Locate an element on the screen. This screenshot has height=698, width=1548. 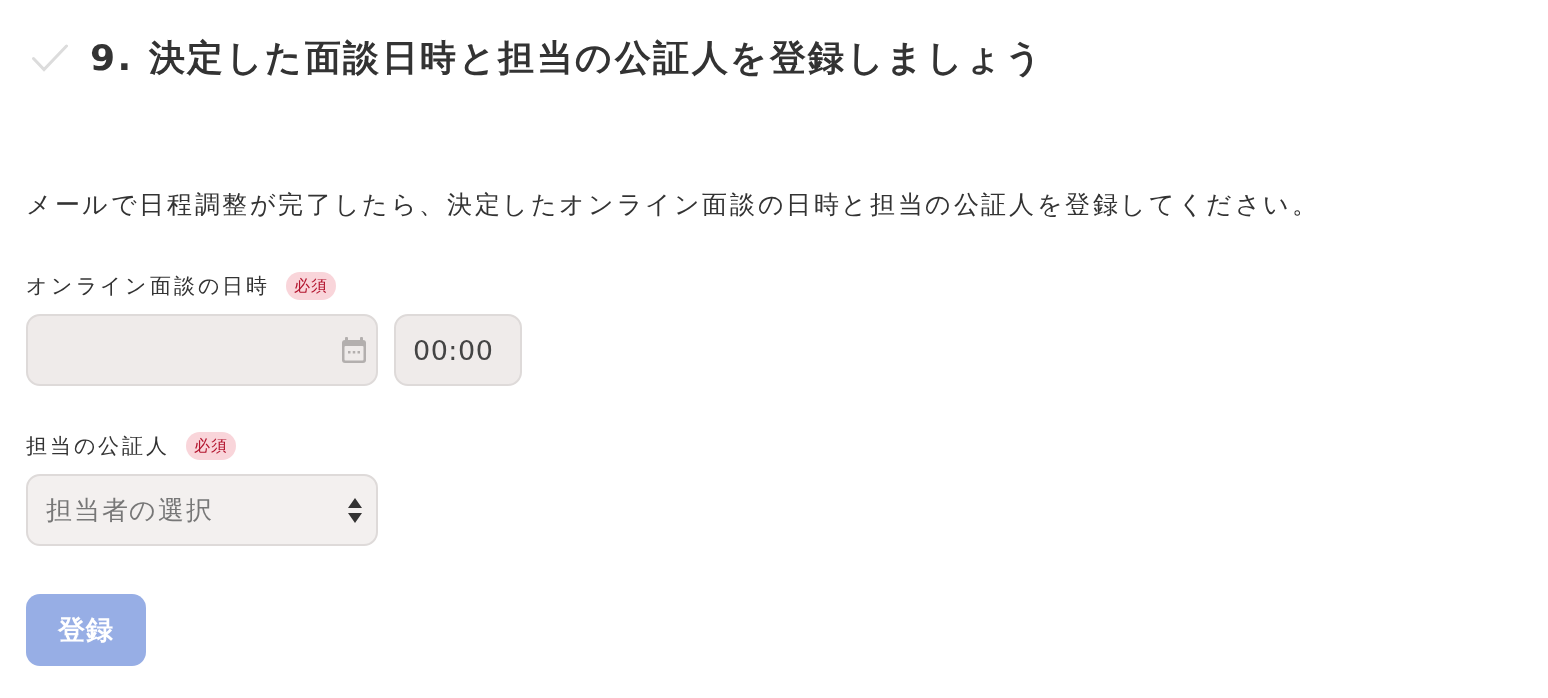
sort-arrows-icon is located at coordinates (355, 510).